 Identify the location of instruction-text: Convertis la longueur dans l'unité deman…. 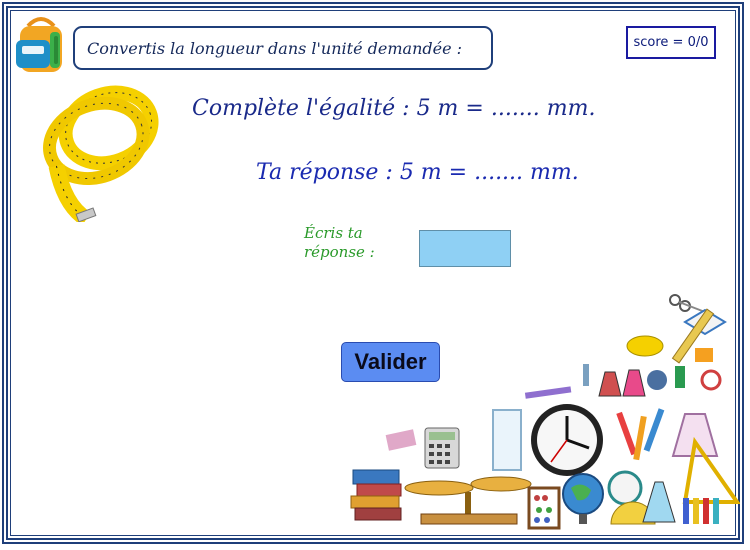
(275, 48).